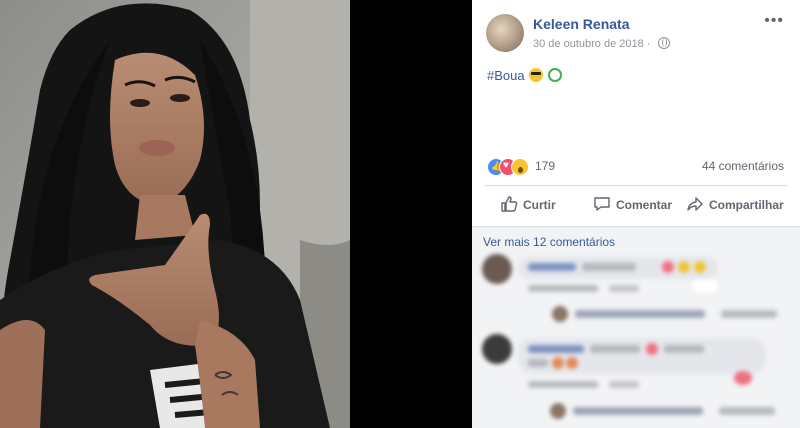  Describe the element at coordinates (602, 204) in the screenshot. I see `comment-icon` at that location.